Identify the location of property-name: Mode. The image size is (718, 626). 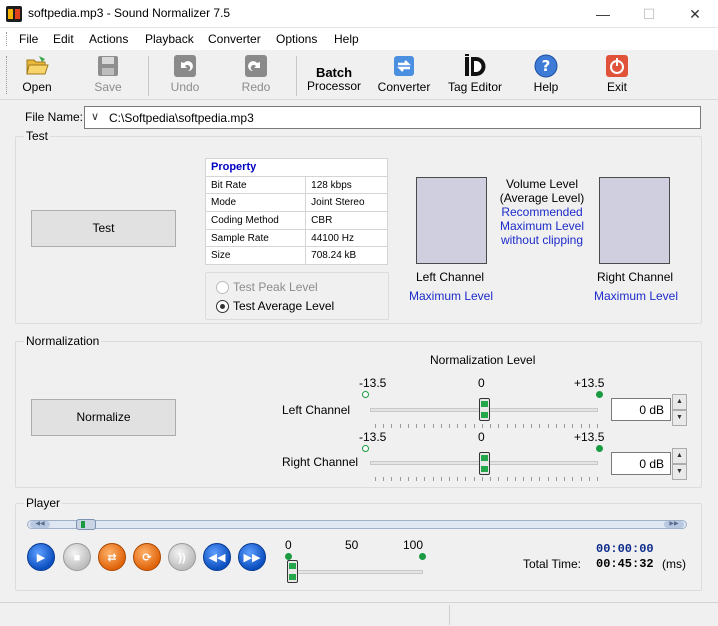
(255, 203).